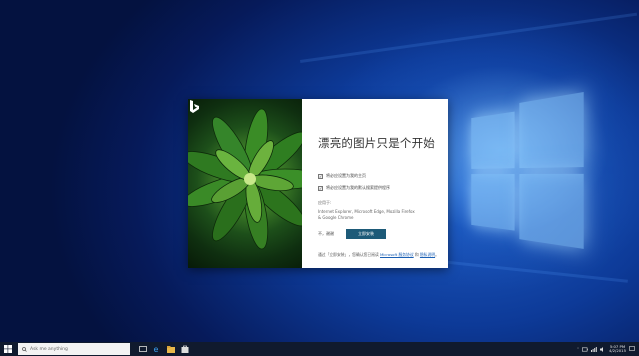 The width and height of the screenshot is (639, 356). What do you see at coordinates (185, 349) in the screenshot?
I see `store-icon` at bounding box center [185, 349].